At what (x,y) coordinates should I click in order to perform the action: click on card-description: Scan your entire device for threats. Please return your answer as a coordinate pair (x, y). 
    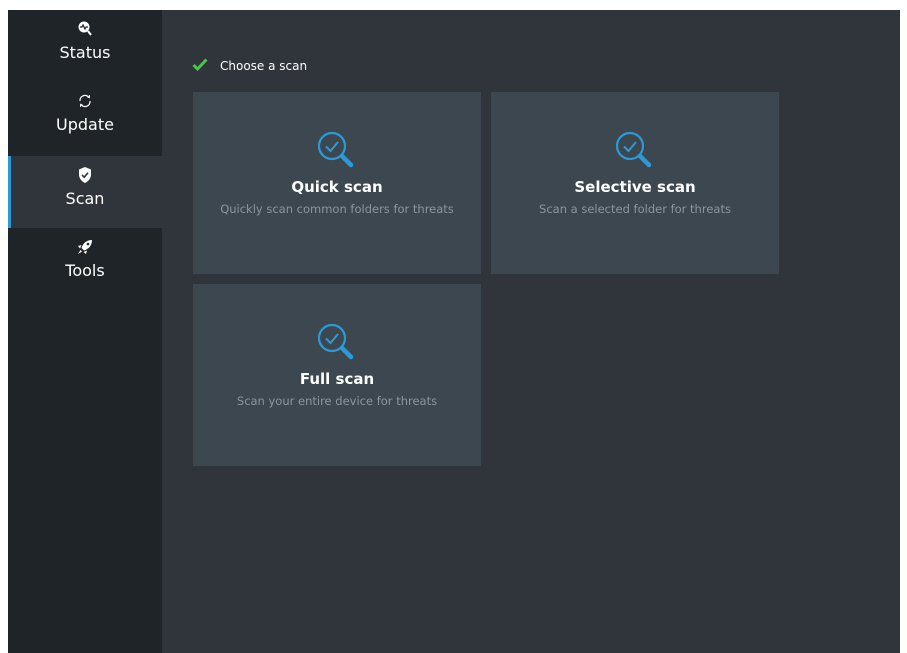
    Looking at the image, I should click on (337, 401).